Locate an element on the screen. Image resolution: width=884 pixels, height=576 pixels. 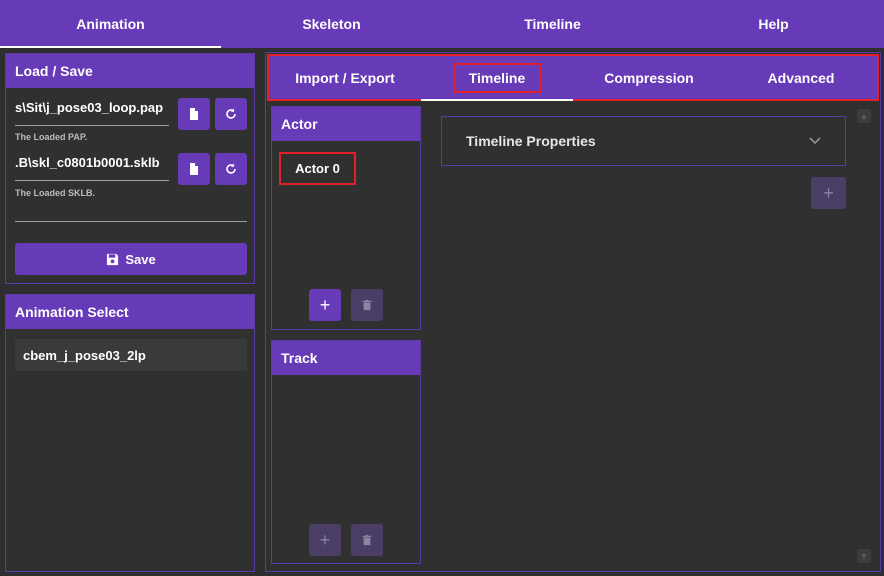
subtab-compression: Compression is located at coordinates (649, 77).